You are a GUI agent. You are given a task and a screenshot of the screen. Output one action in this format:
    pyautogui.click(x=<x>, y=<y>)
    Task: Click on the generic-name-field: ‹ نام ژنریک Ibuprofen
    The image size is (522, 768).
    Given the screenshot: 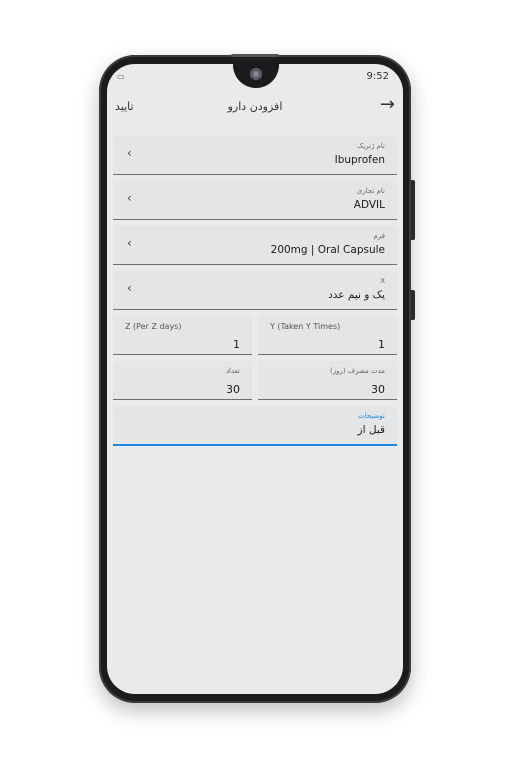 What is the action you would take?
    pyautogui.click(x=255, y=155)
    